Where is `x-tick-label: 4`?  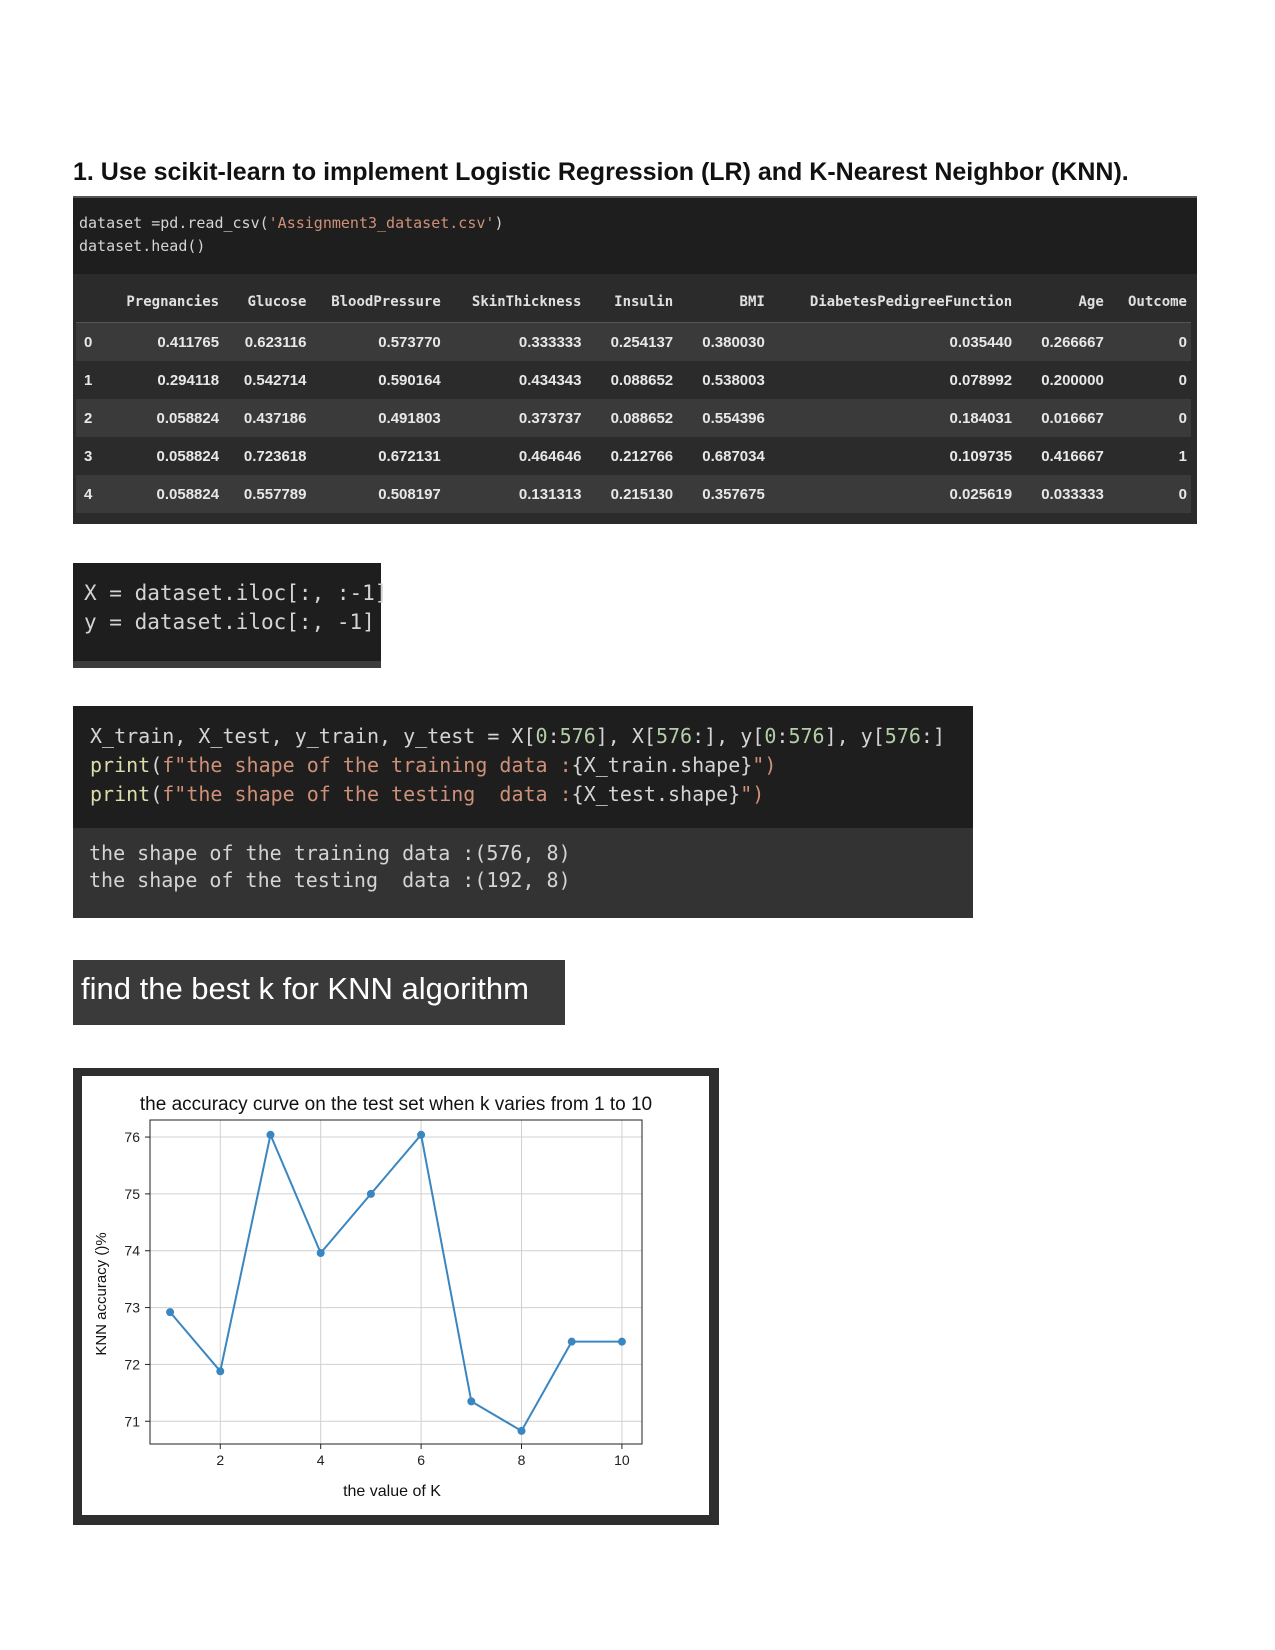 x-tick-label: 4 is located at coordinates (321, 1460).